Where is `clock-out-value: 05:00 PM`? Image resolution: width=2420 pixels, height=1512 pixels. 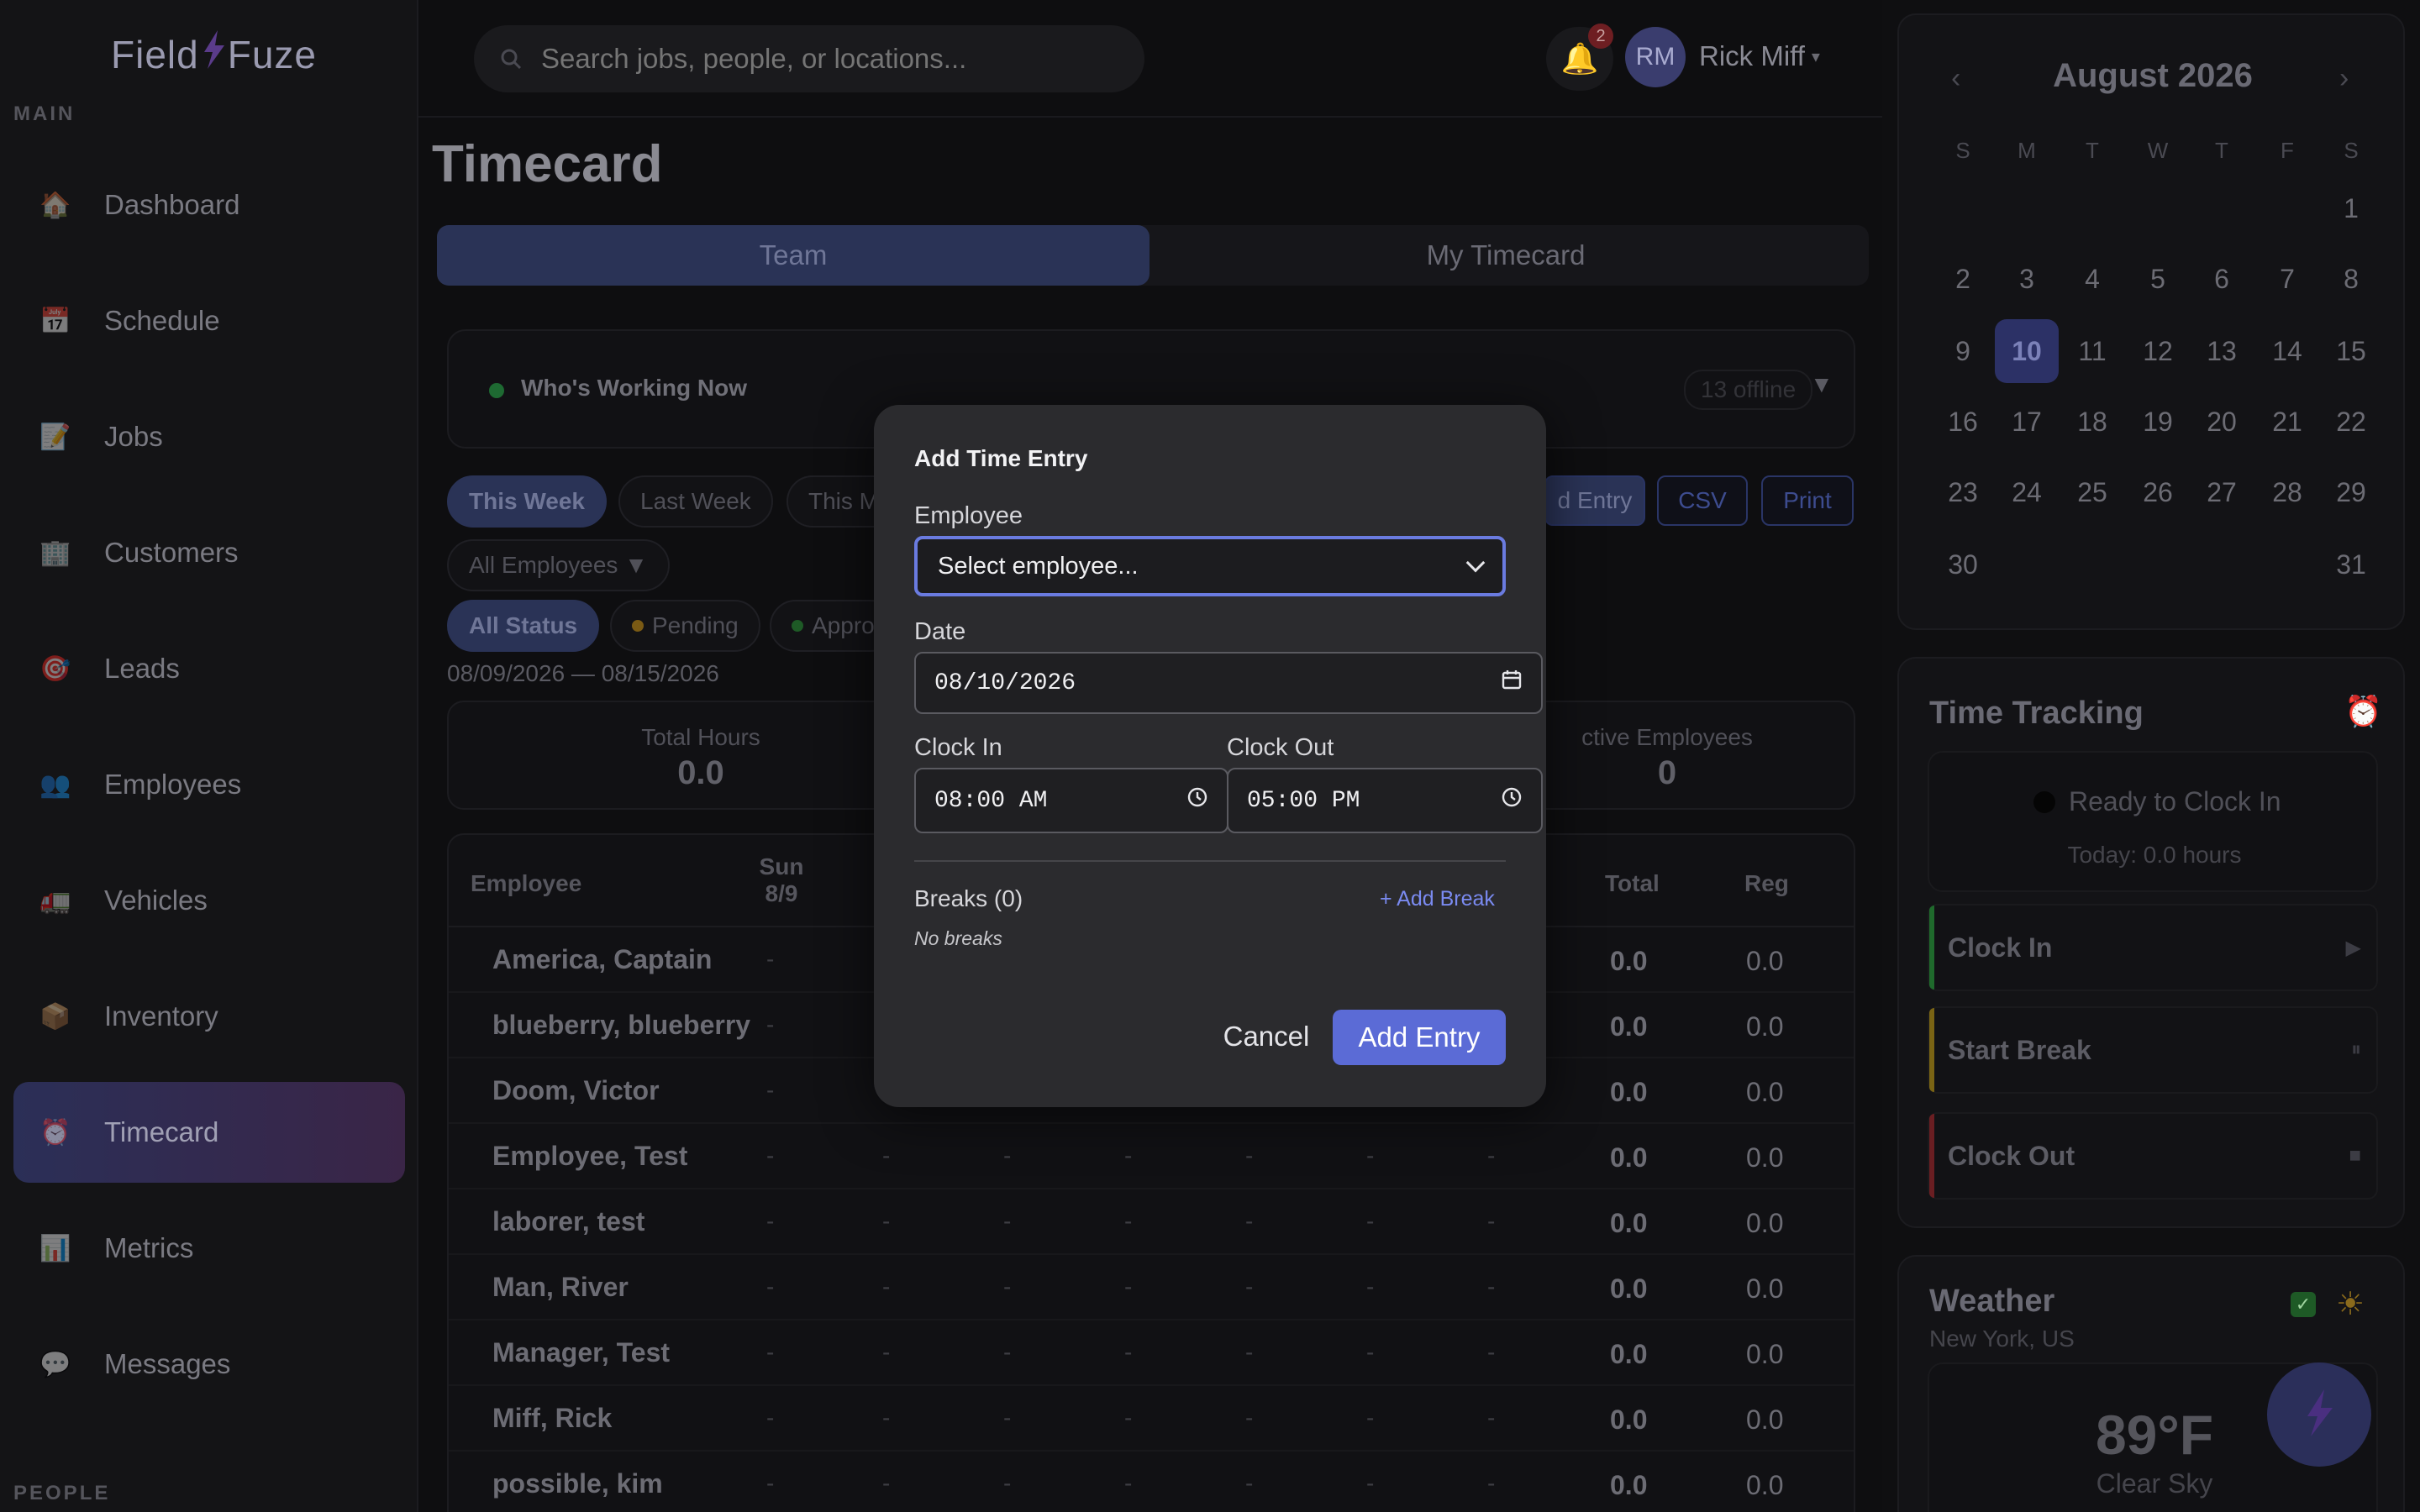 clock-out-value: 05:00 PM is located at coordinates (1303, 800).